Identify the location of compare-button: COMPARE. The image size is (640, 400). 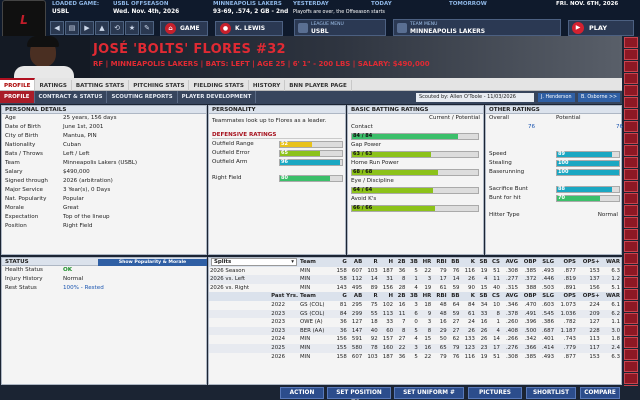
(600, 393).